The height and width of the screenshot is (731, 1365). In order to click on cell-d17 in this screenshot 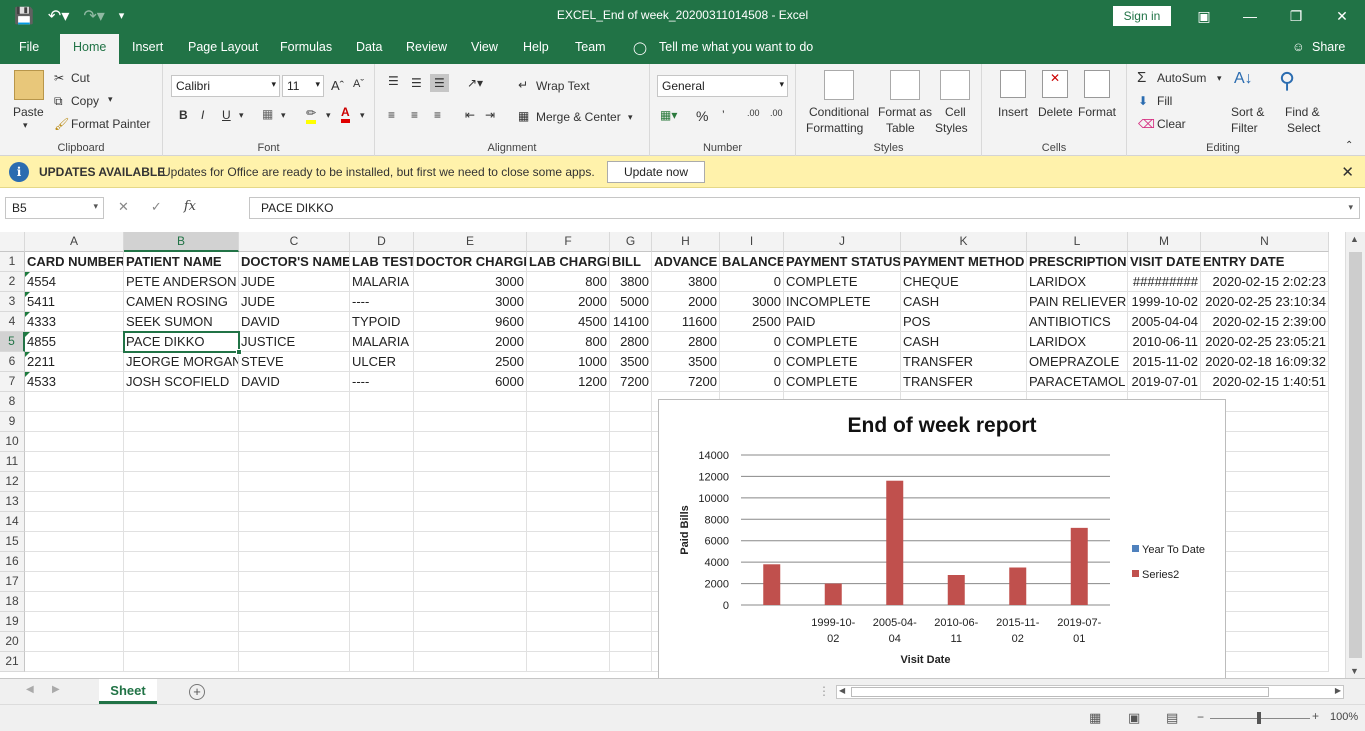, I will do `click(382, 582)`.